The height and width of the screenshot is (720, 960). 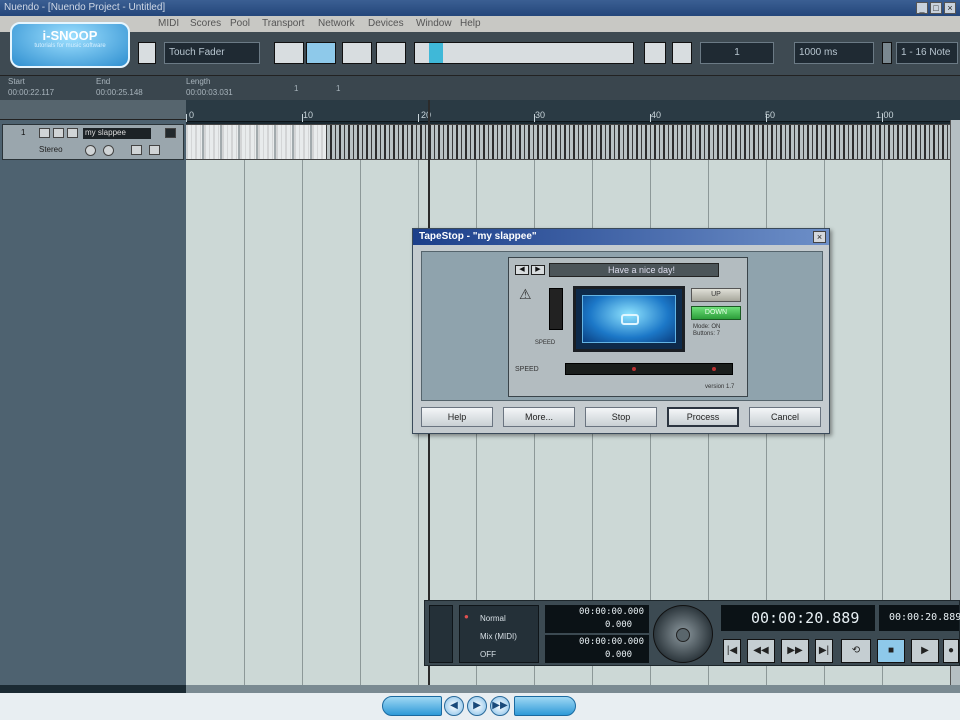 What do you see at coordinates (457, 417) in the screenshot?
I see `help-button: Help` at bounding box center [457, 417].